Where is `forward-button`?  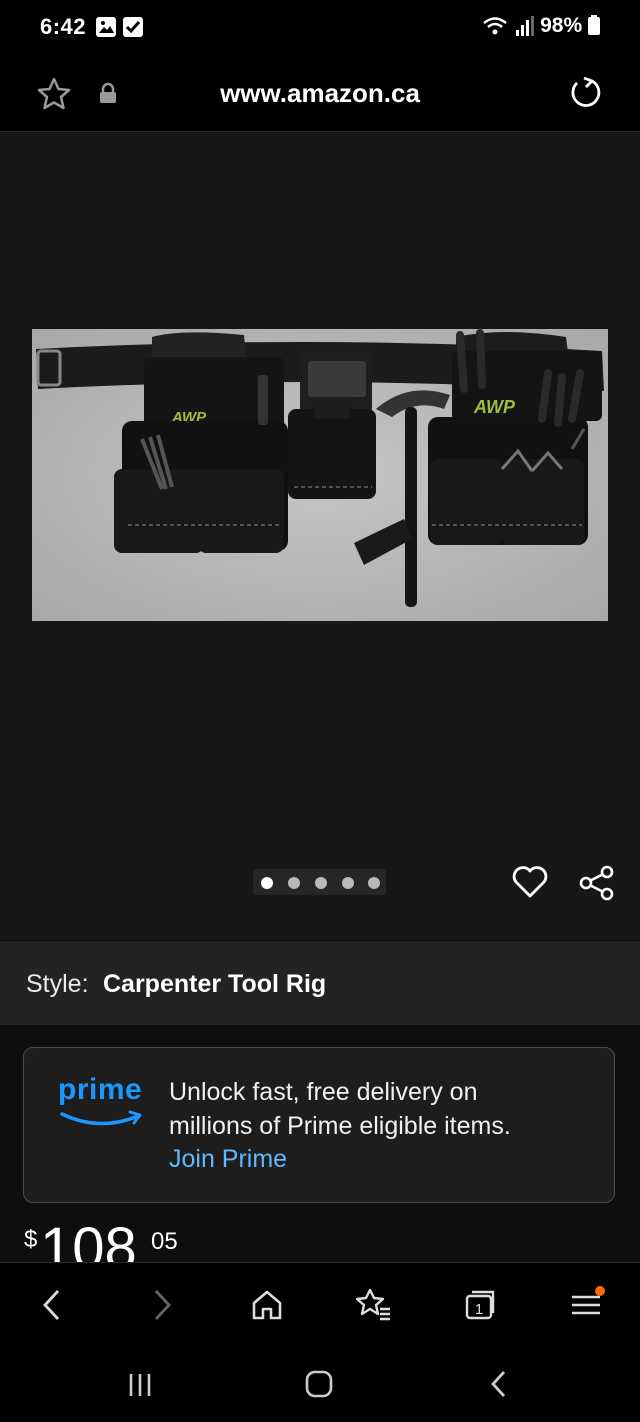
forward-button is located at coordinates (162, 1305).